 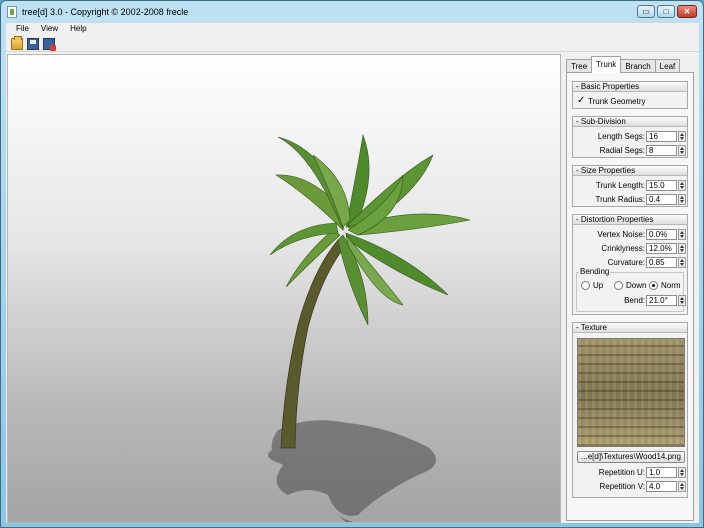 What do you see at coordinates (621, 136) in the screenshot?
I see `length-segs-label: Length Segs:` at bounding box center [621, 136].